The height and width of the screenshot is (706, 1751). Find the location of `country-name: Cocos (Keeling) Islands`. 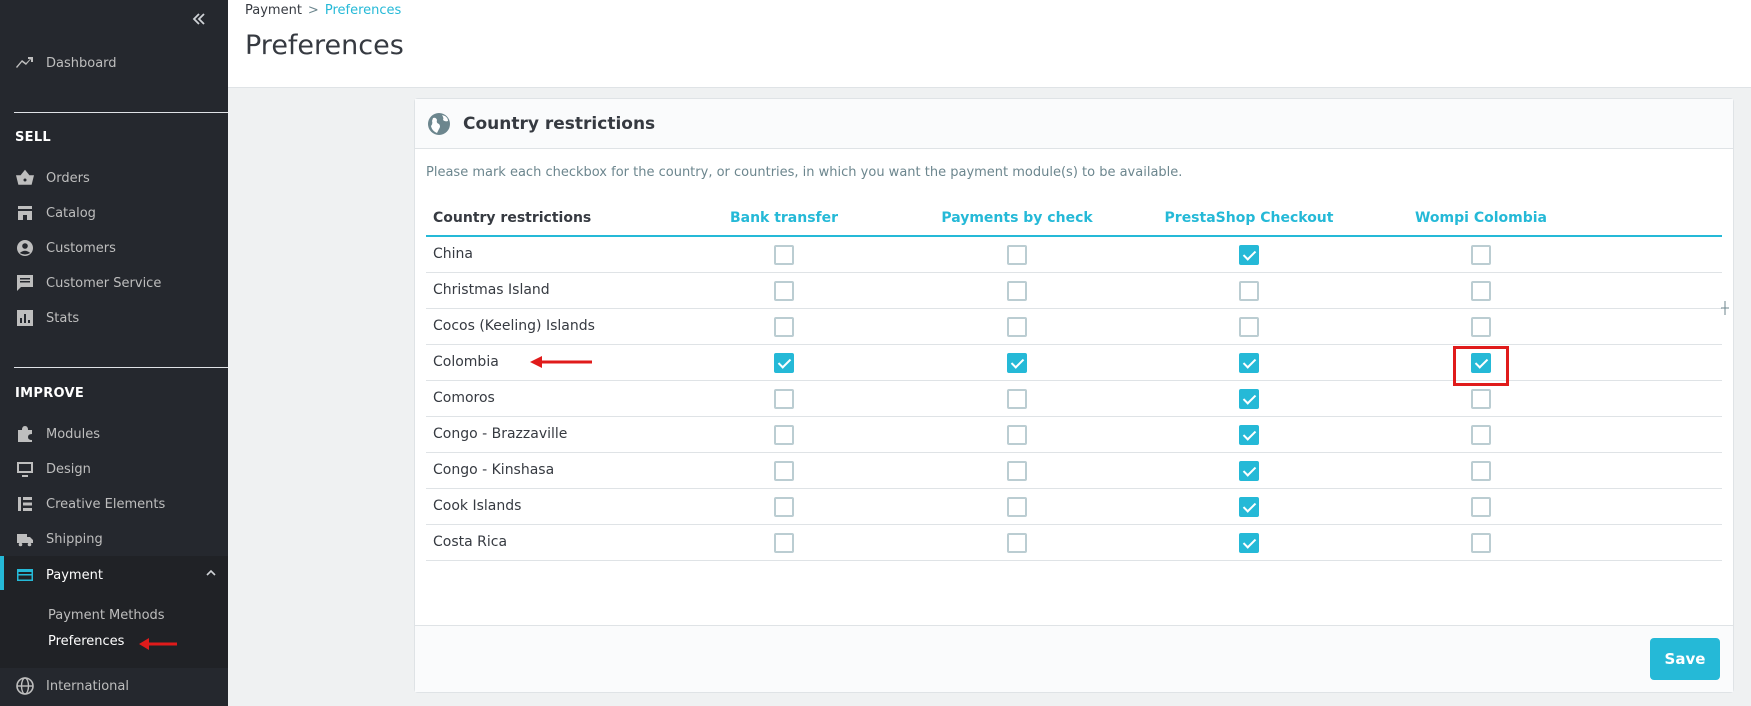

country-name: Cocos (Keeling) Islands is located at coordinates (514, 326).